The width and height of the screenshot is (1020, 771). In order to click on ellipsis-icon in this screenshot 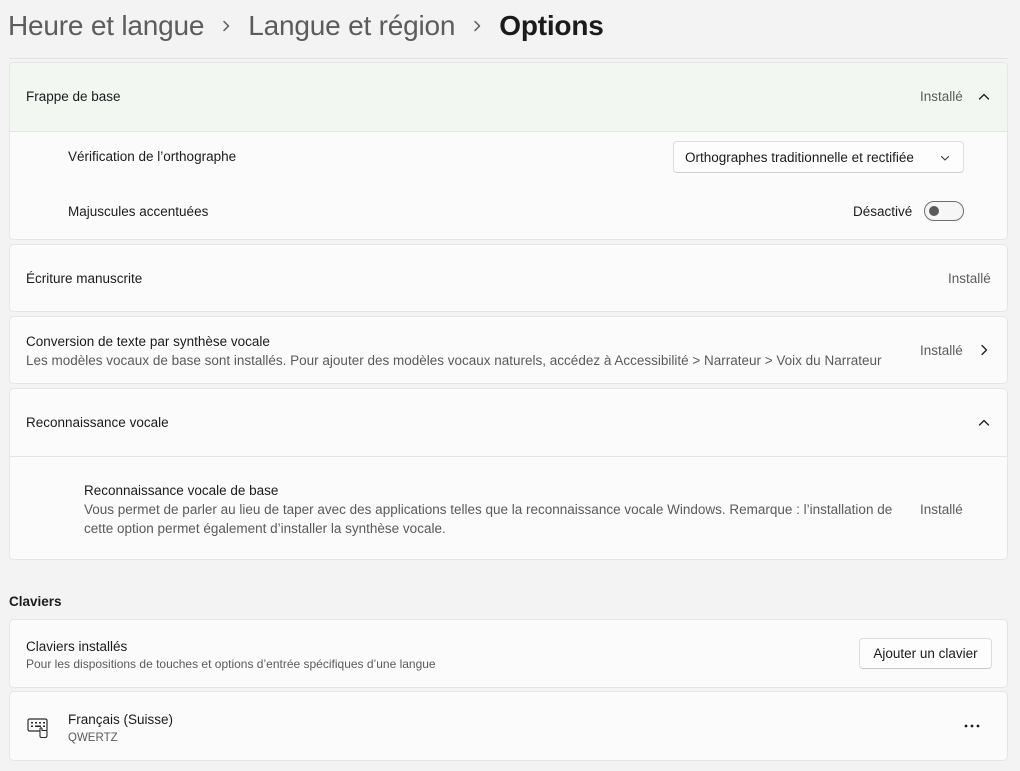, I will do `click(972, 726)`.